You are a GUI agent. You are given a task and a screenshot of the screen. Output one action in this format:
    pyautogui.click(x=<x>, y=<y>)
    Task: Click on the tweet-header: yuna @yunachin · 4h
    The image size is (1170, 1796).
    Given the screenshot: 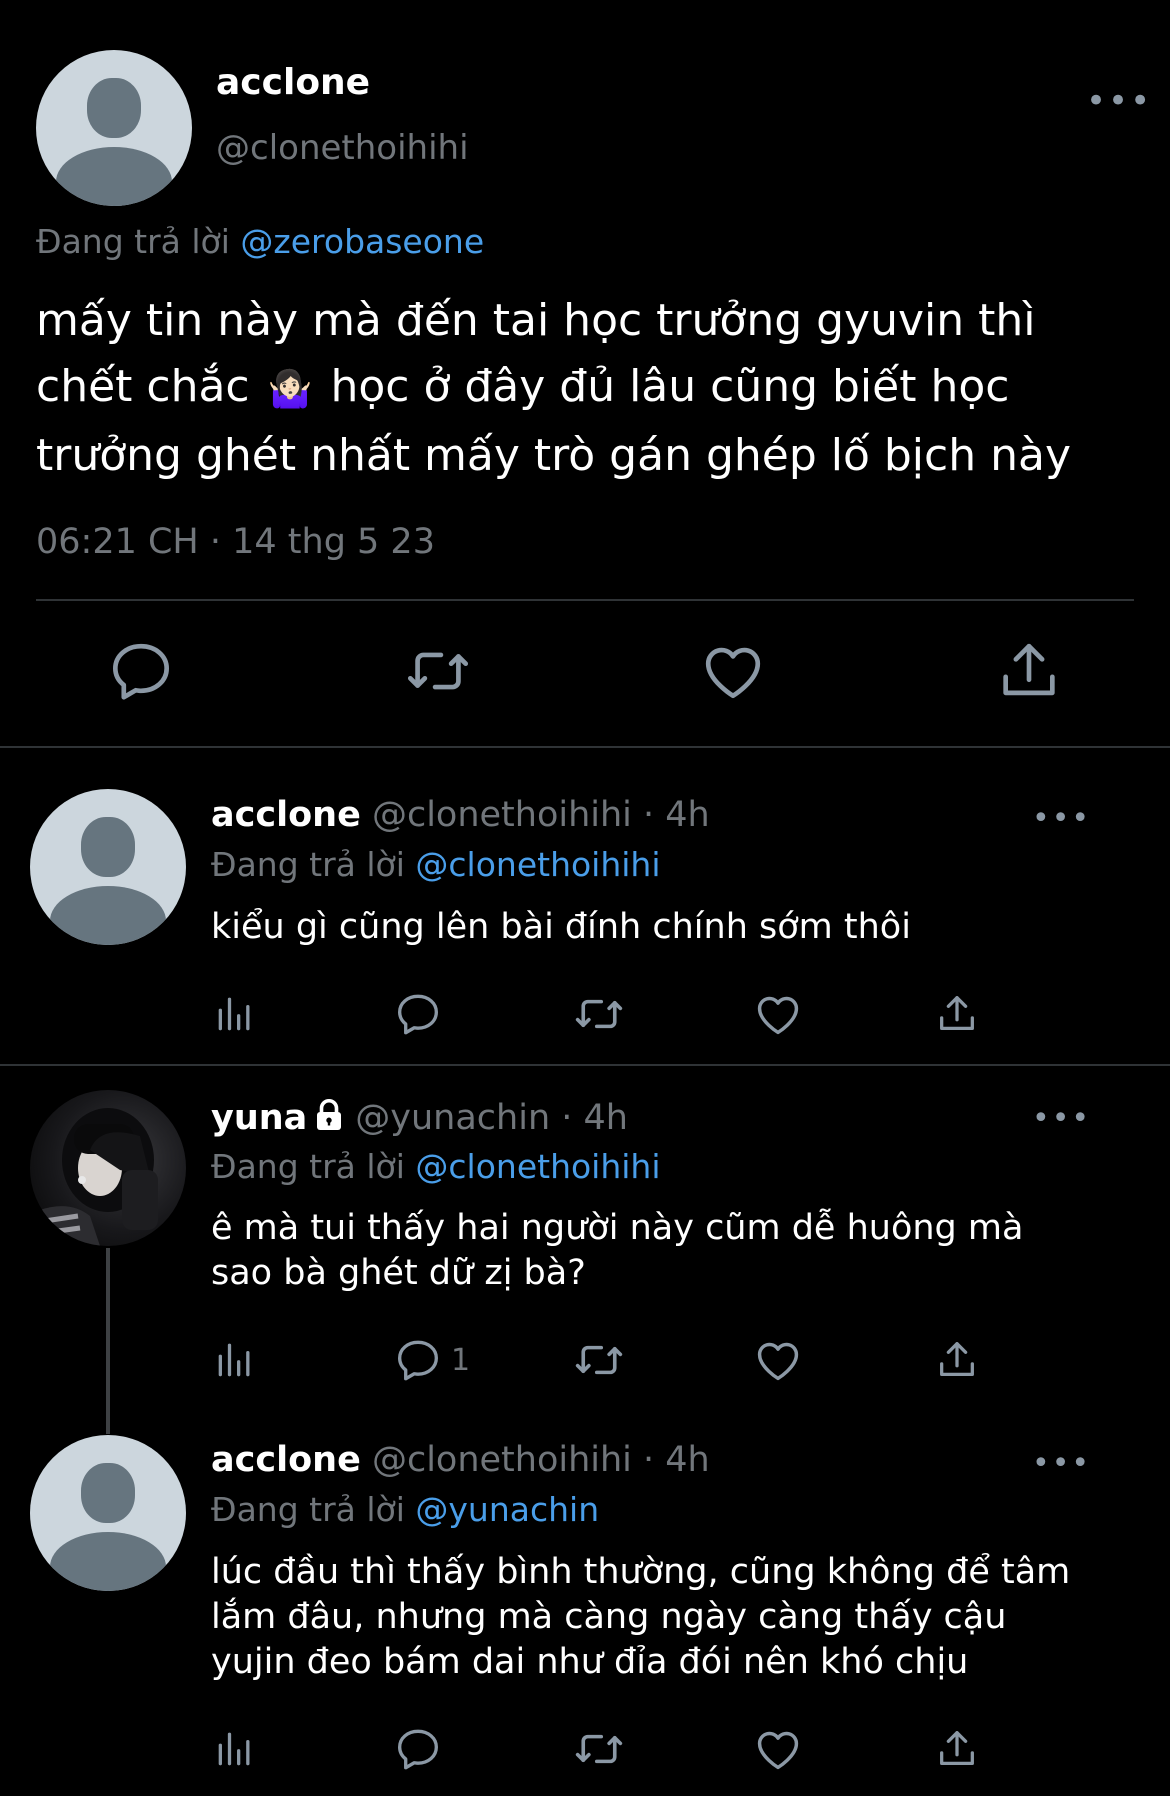 What is the action you would take?
    pyautogui.click(x=419, y=1117)
    